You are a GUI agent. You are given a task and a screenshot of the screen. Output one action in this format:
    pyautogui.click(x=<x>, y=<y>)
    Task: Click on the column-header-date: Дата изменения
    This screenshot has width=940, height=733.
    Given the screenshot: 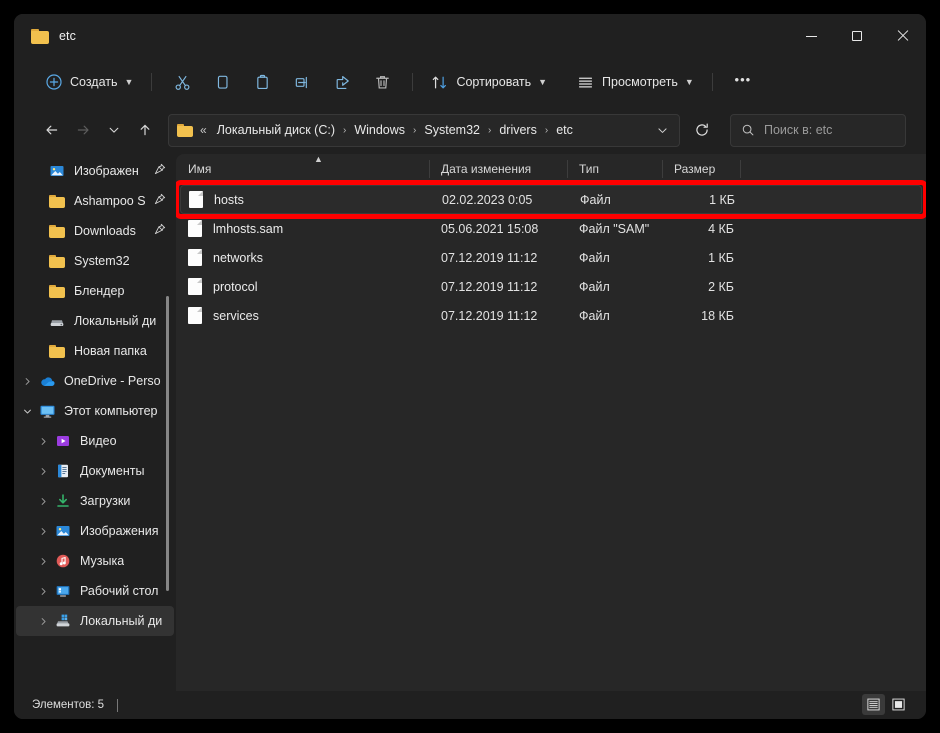 What is the action you would take?
    pyautogui.click(x=498, y=169)
    